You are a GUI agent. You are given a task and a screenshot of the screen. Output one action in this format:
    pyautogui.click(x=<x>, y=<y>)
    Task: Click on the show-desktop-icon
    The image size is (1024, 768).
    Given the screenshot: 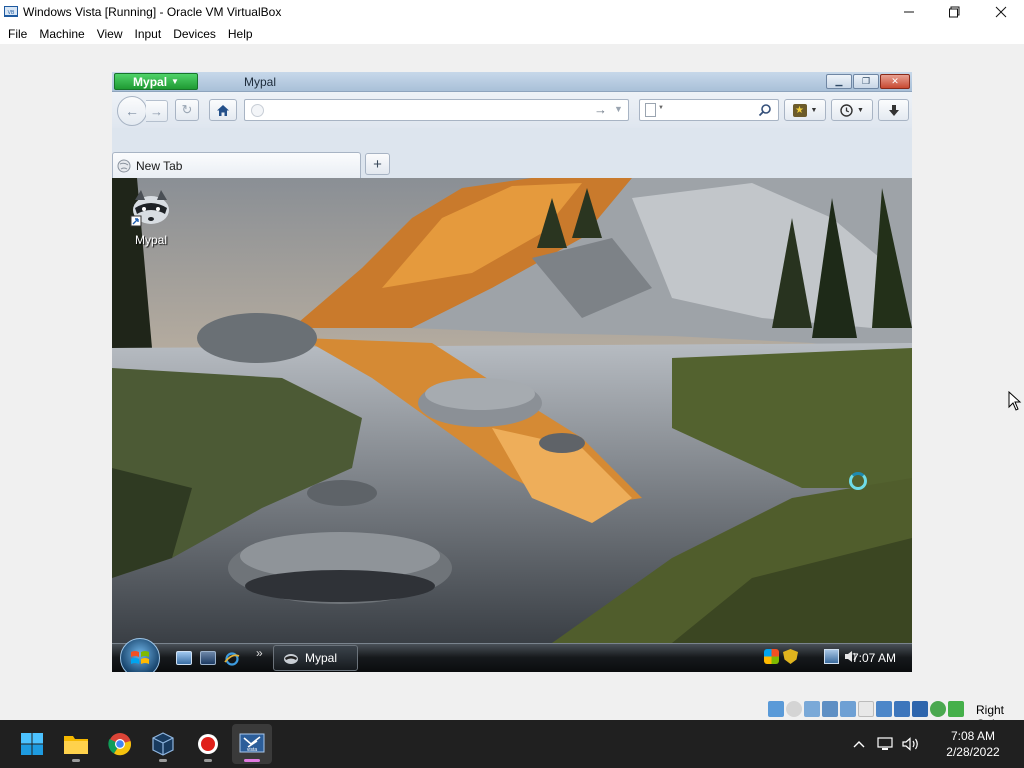 What is the action you would take?
    pyautogui.click(x=184, y=658)
    